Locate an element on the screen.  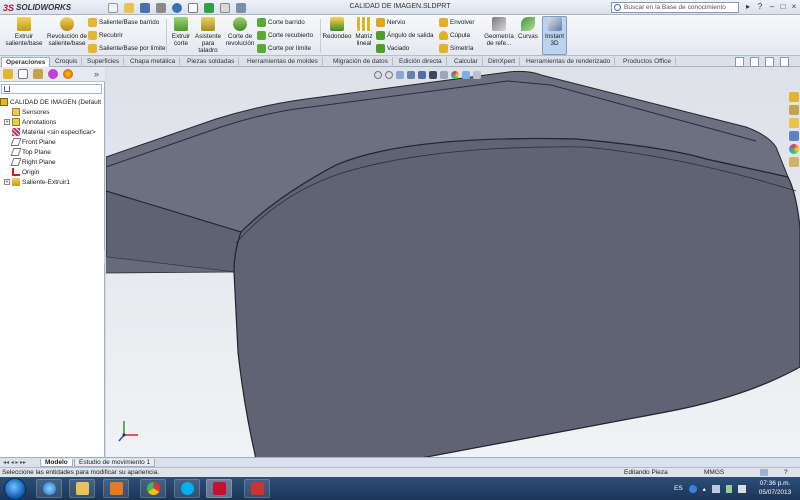
save-icon is located at coordinates (145, 7).